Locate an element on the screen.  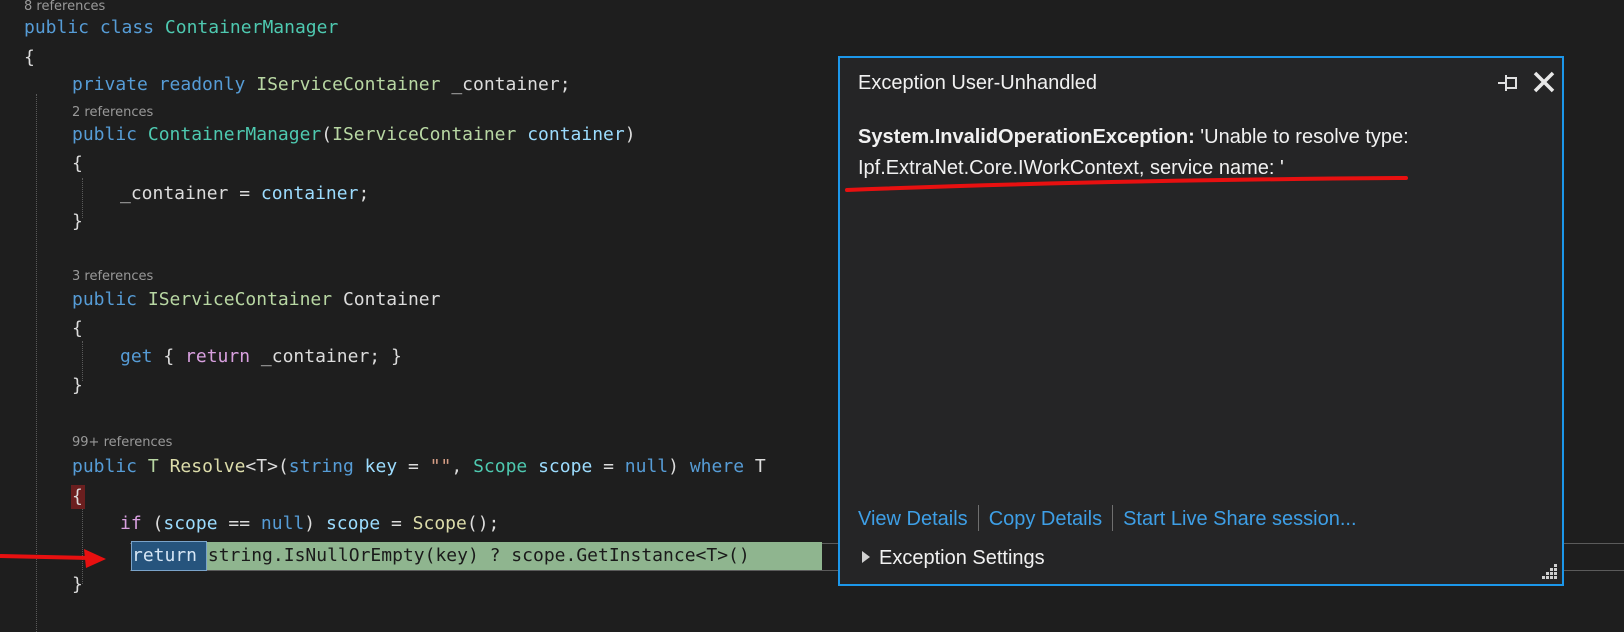
exception-settings-toggle: Exception Settings is located at coordinates (953, 558).